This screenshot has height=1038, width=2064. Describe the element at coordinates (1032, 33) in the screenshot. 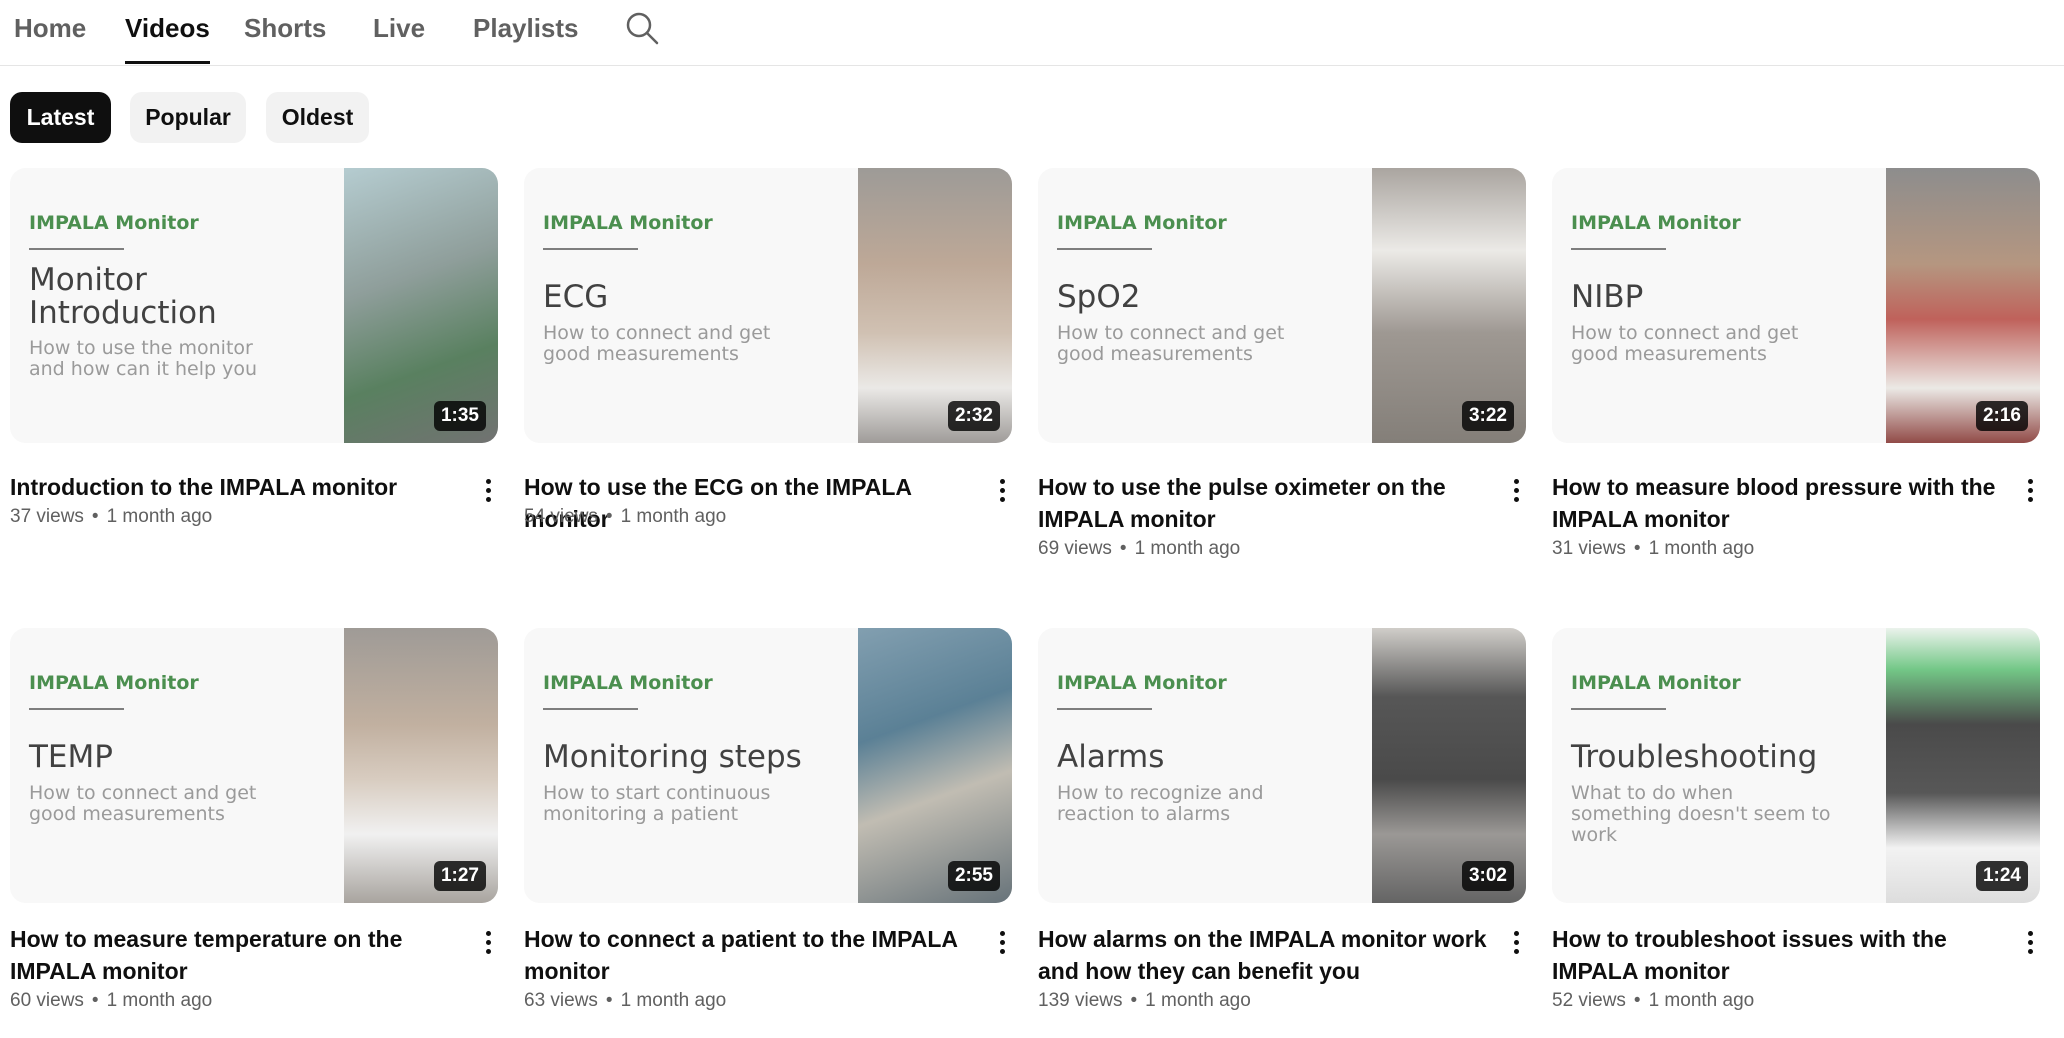

I see `channel-tabs: Home Videos Shorts Live Playlists` at that location.